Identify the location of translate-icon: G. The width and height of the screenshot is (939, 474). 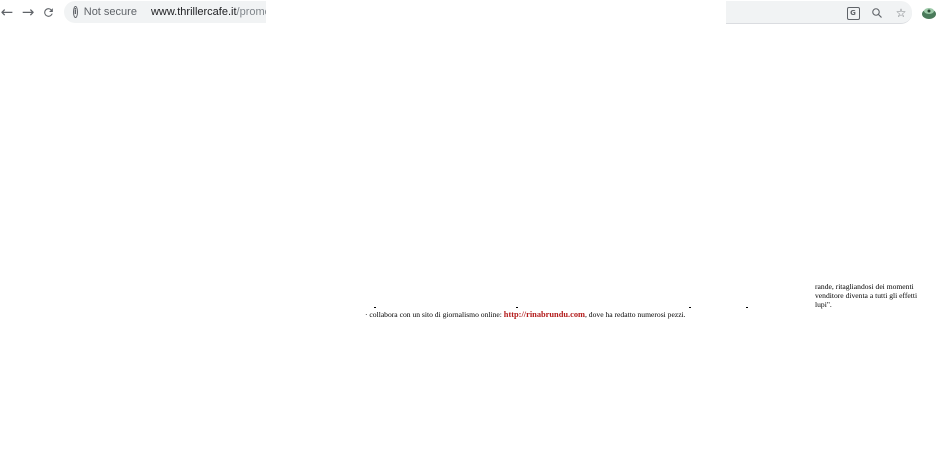
(853, 13).